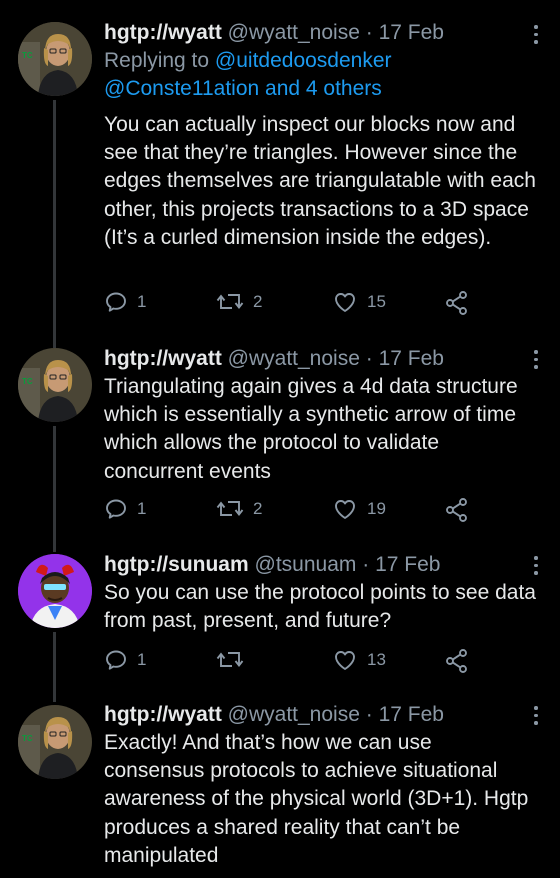 The image size is (560, 878). I want to click on like-count: 15, so click(376, 301).